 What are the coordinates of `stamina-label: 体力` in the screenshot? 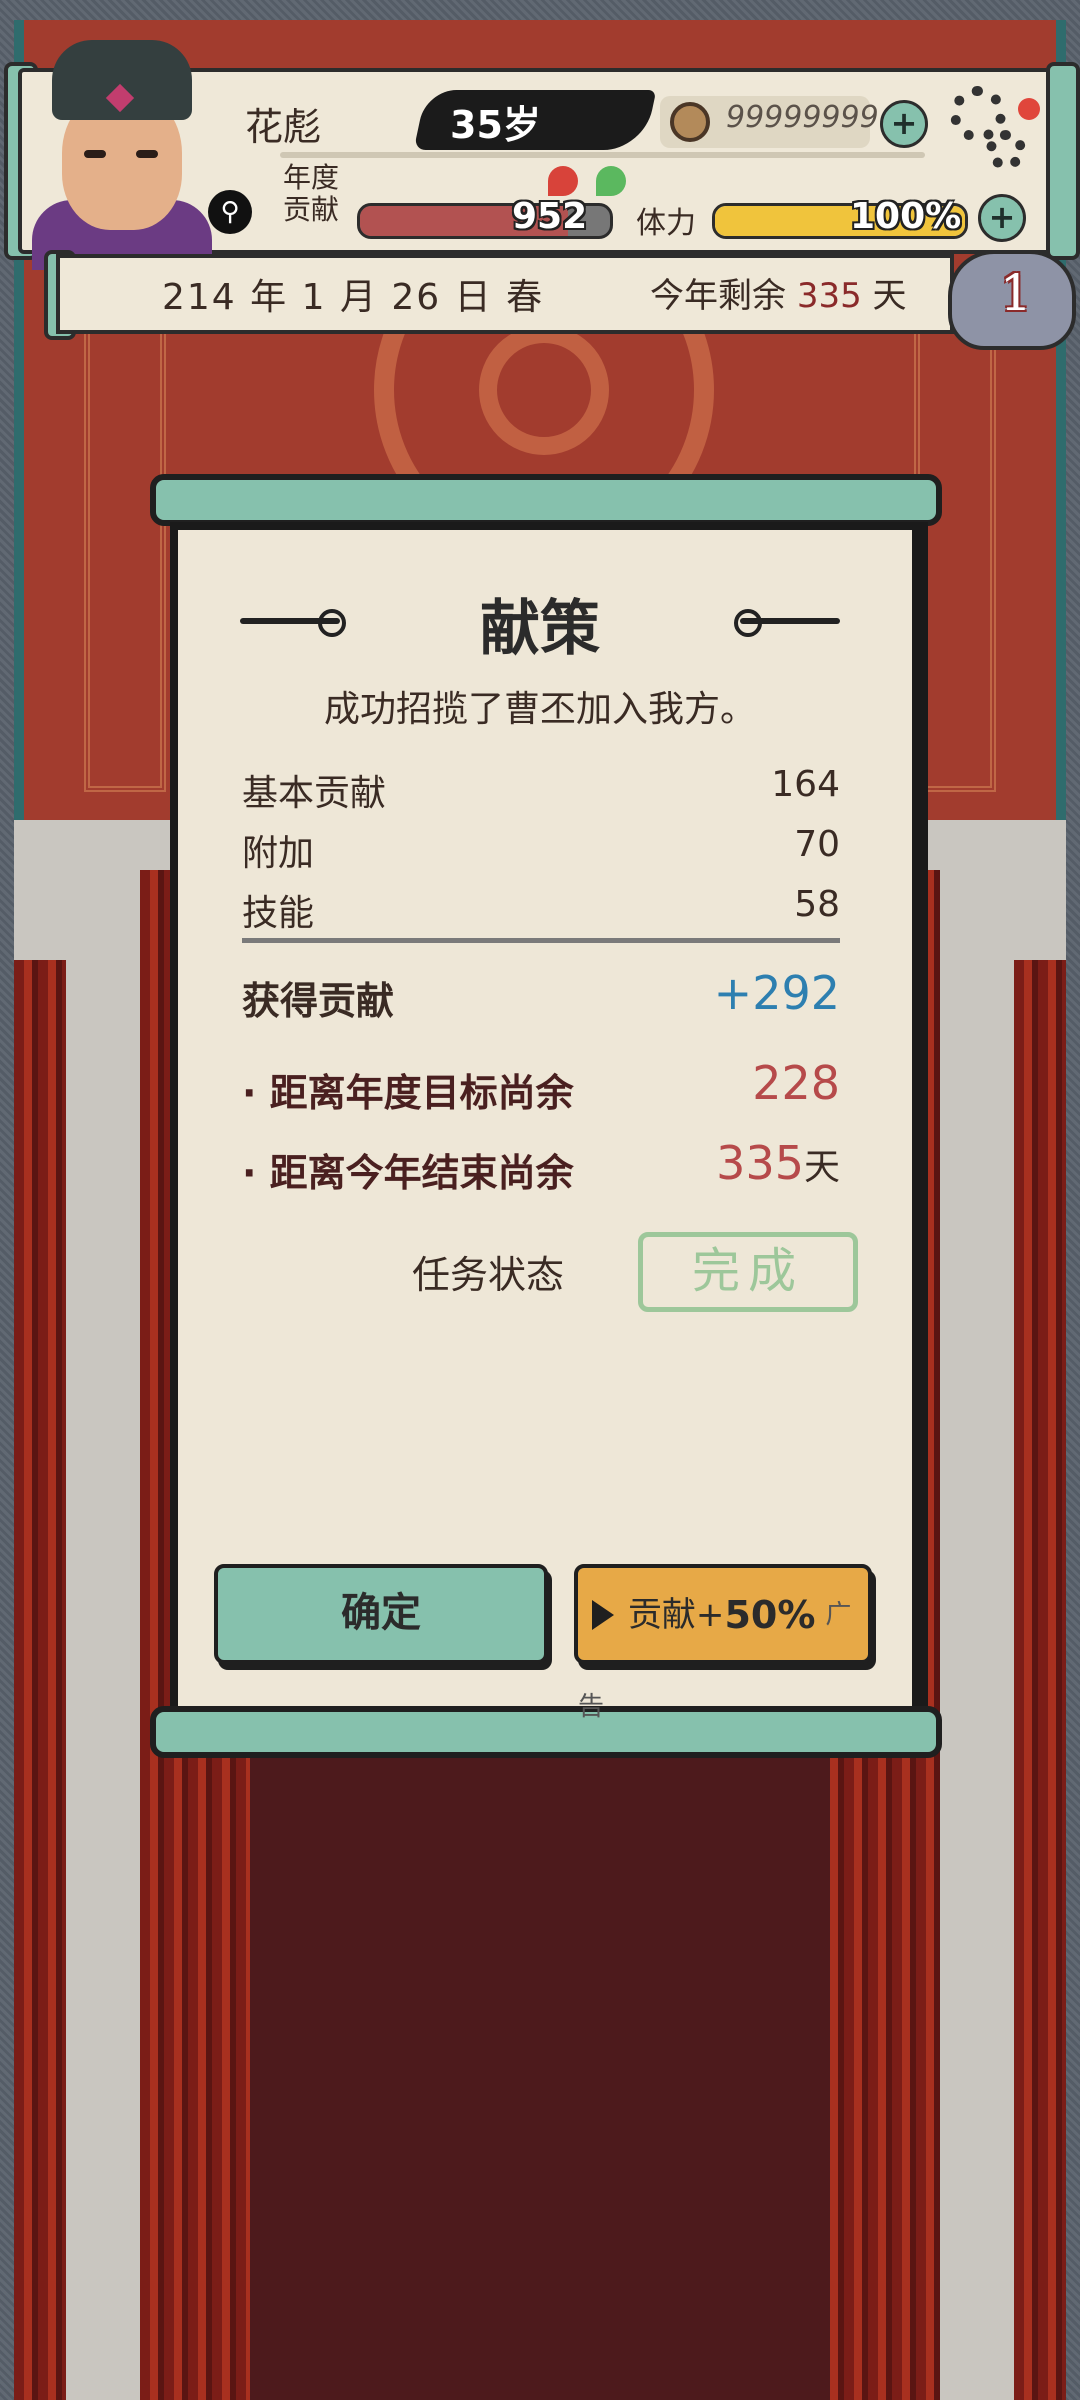 It's located at (666, 223).